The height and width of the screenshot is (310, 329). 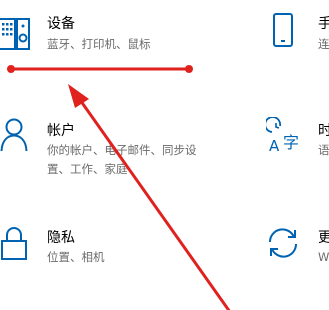 I want to click on tile-devices-desc-line: 蓝牙、打印机、鼠标, so click(x=99, y=44).